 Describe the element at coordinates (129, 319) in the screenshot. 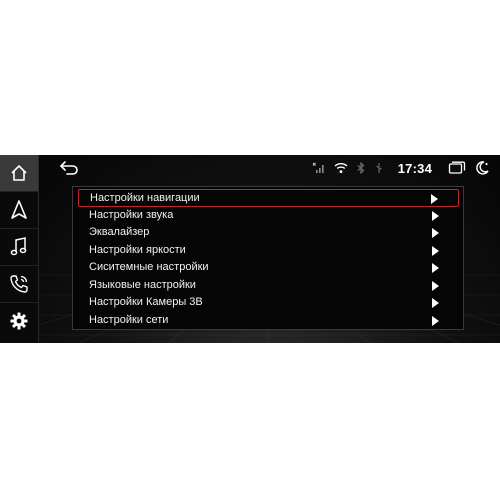

I see `menu-item-label: Настройки сети` at that location.